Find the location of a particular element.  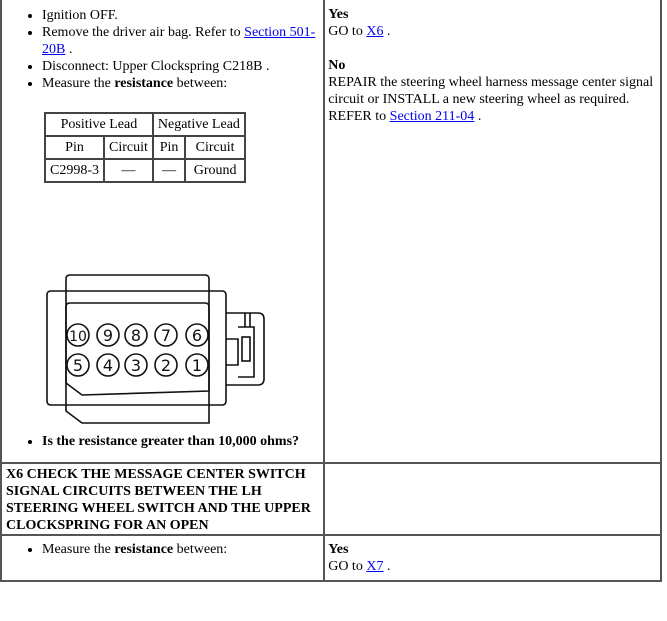

pin-2: 2 is located at coordinates (166, 365).